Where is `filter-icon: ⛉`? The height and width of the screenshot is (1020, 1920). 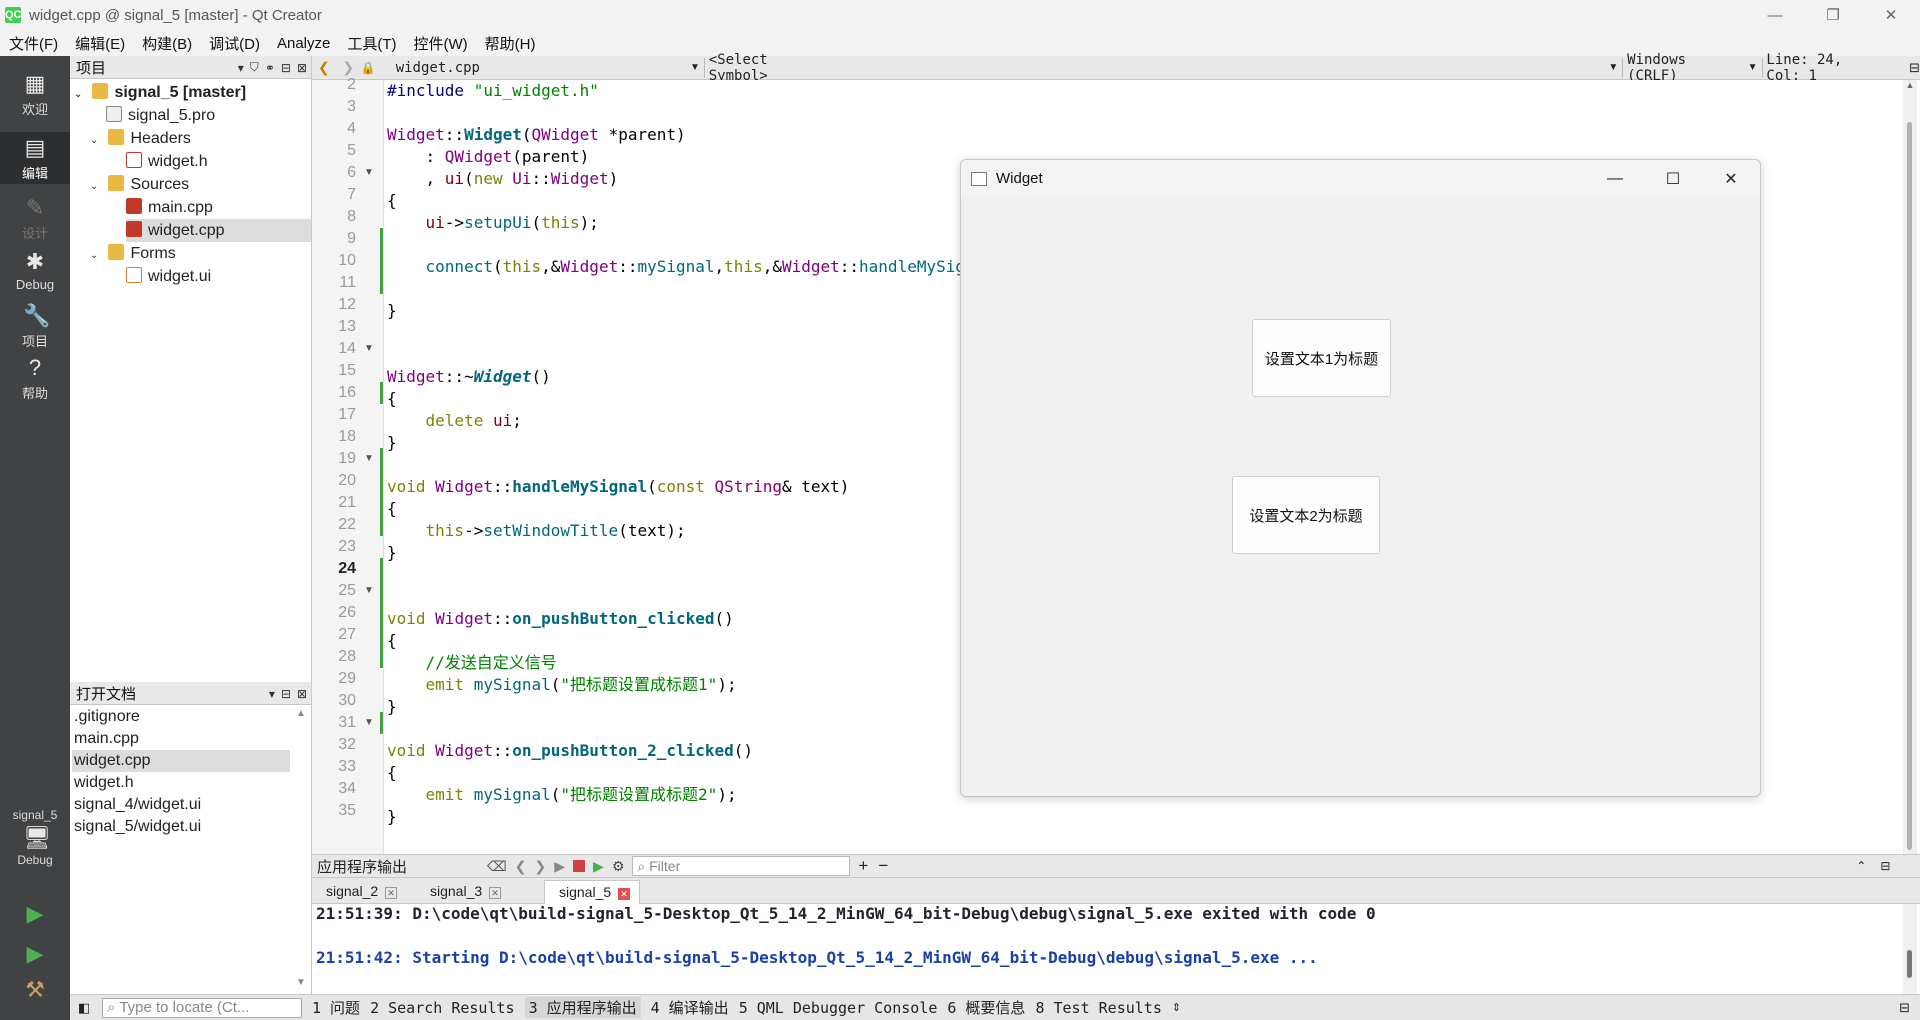 filter-icon: ⛉ is located at coordinates (254, 67).